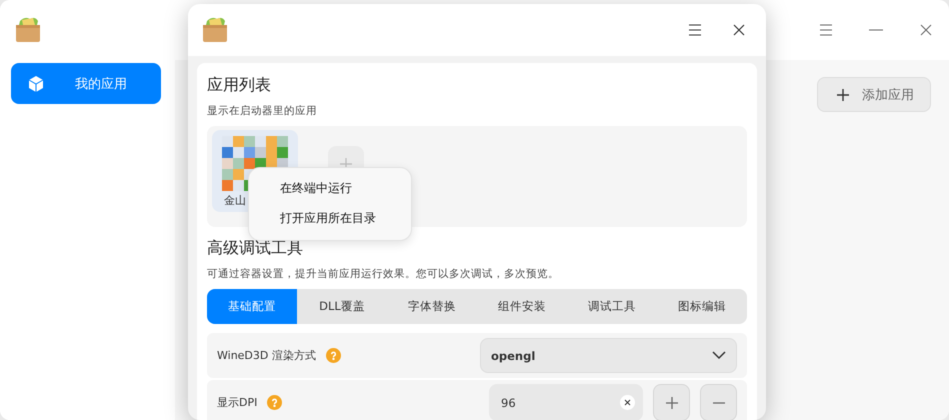 This screenshot has width=949, height=420. I want to click on tab: 基础配置, so click(252, 306).